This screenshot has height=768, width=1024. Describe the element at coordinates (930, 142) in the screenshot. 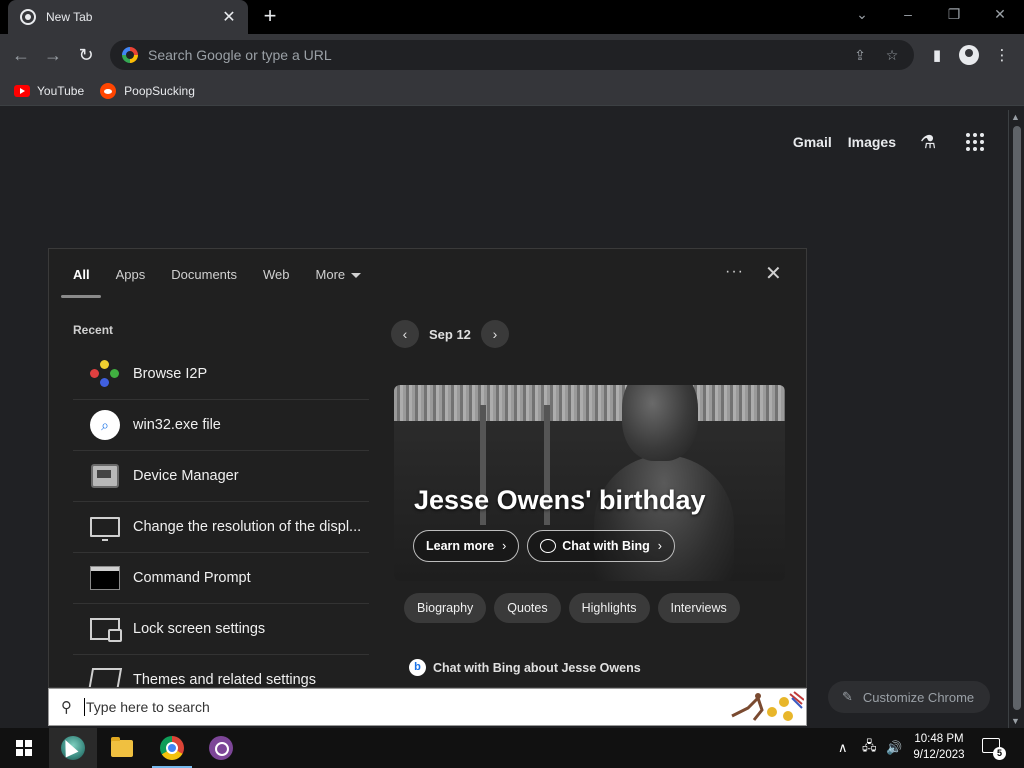

I see `labs-flask-icon: ⚗` at that location.